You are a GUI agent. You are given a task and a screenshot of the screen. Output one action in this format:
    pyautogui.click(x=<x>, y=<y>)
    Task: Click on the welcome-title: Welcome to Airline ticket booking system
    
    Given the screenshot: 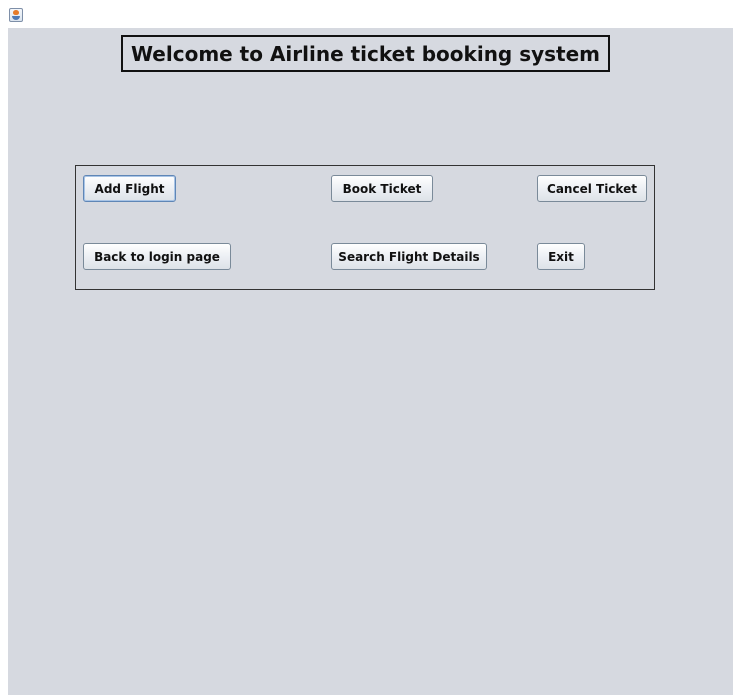 What is the action you would take?
    pyautogui.click(x=365, y=53)
    